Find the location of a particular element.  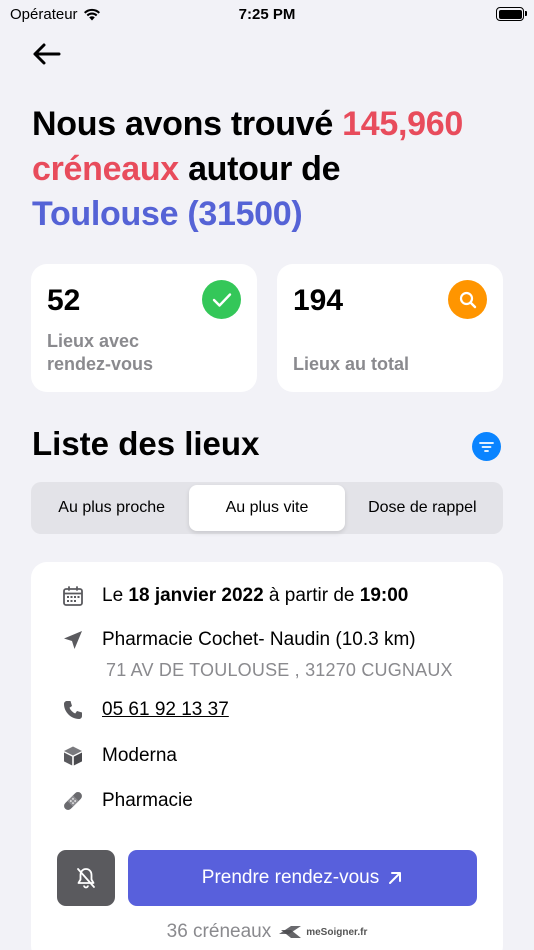

stat-label: Lieux au total is located at coordinates (351, 364).